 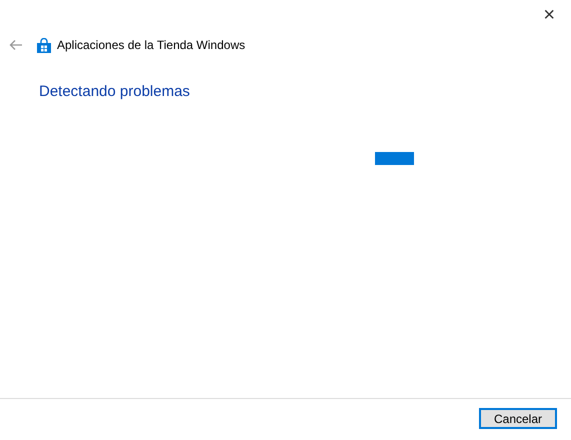 What do you see at coordinates (114, 91) in the screenshot?
I see `page-heading: Detectando problemas` at bounding box center [114, 91].